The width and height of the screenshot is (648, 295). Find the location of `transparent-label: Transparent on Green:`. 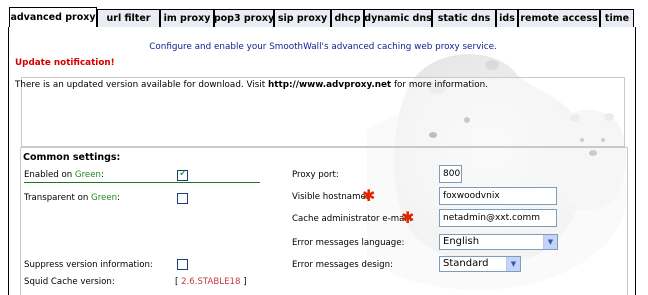

transparent-label: Transparent on Green: is located at coordinates (72, 198).